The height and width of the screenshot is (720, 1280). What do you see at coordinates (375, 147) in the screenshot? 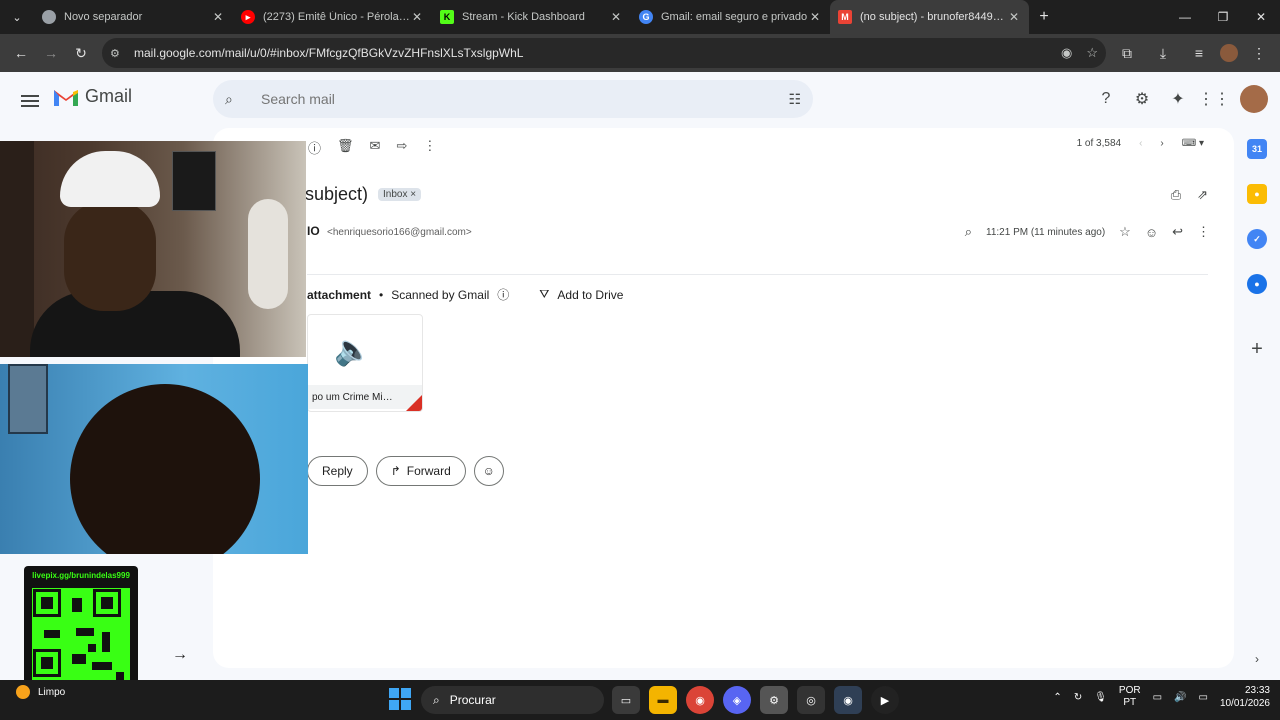
I see `mark-unread-icon: ✉` at bounding box center [375, 147].